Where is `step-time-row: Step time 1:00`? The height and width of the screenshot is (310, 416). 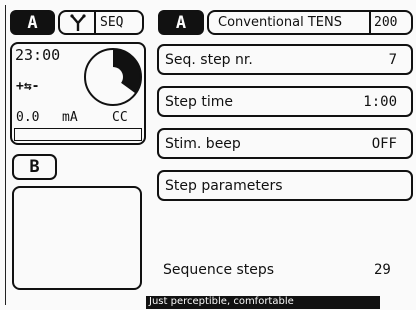 step-time-row: Step time 1:00 is located at coordinates (285, 101).